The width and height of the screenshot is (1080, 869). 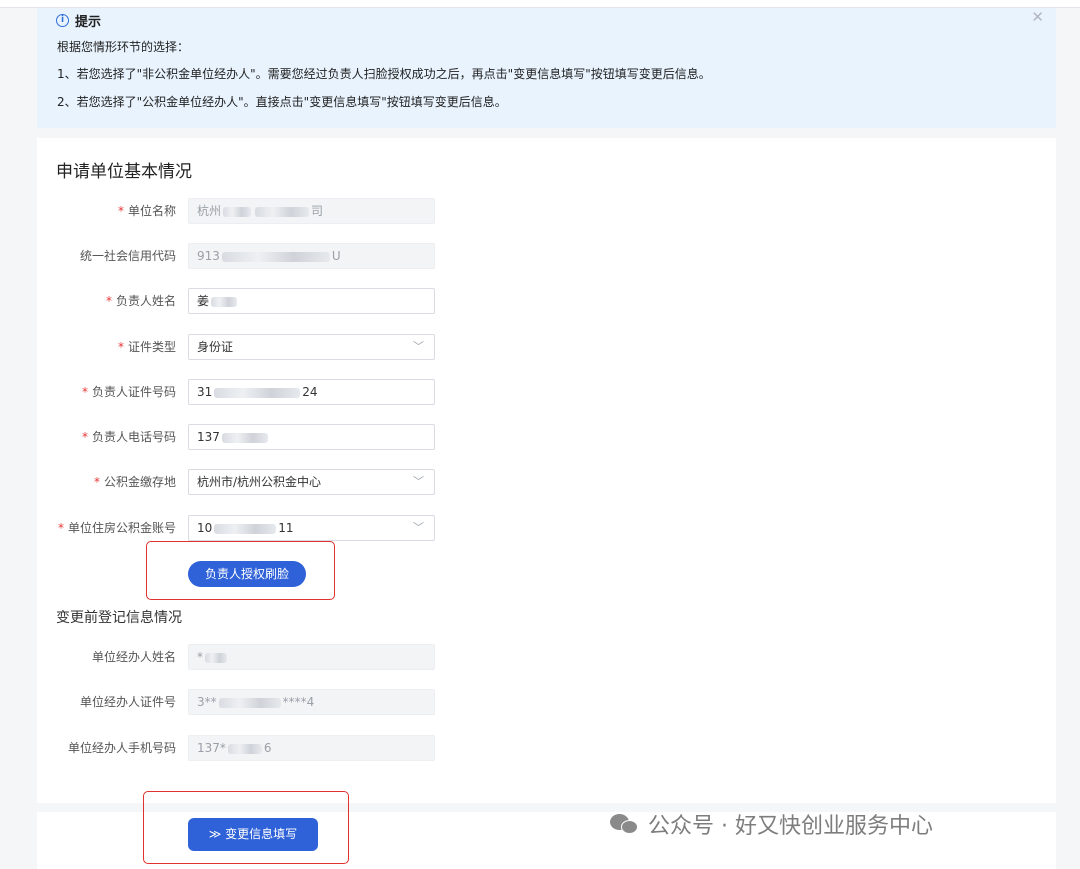 I want to click on unit-name-label: * 单位名称, so click(x=146, y=211).